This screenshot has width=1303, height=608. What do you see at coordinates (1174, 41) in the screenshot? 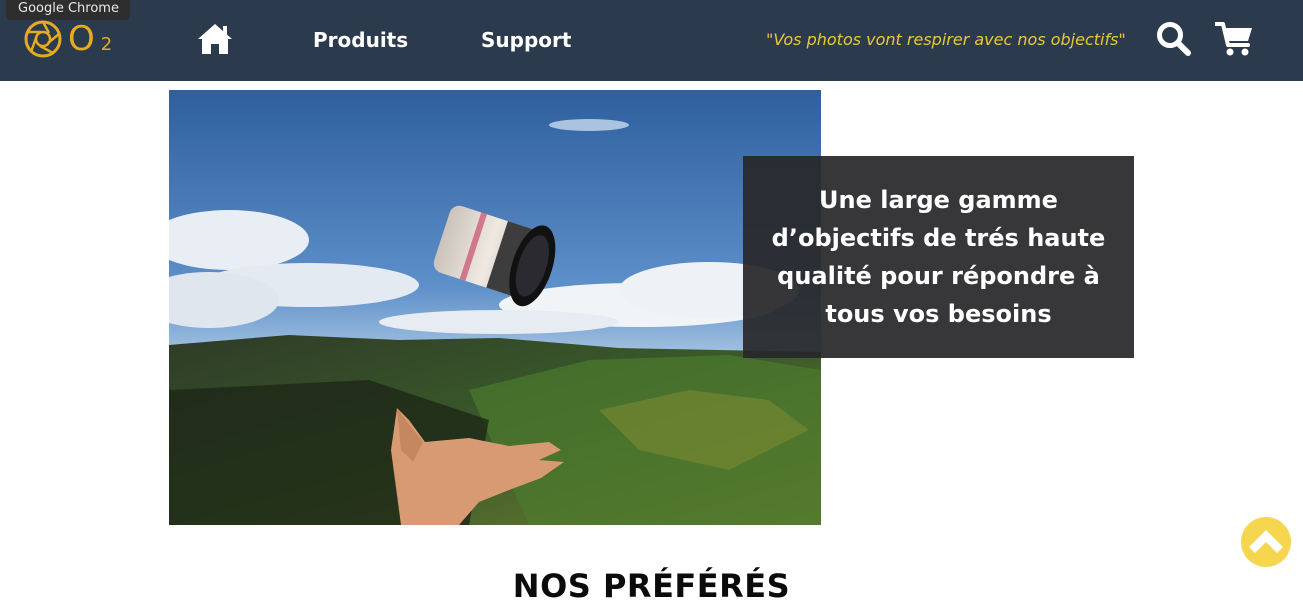
I see `search-icon` at bounding box center [1174, 41].